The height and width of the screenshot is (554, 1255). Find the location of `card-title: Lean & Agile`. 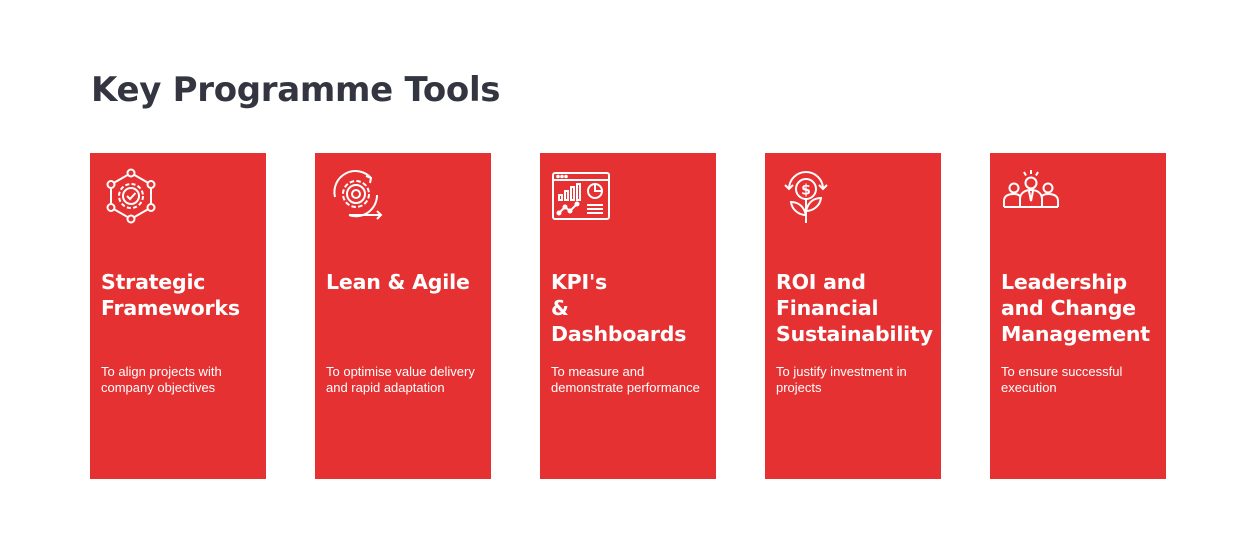

card-title: Lean & Agile is located at coordinates (398, 282).